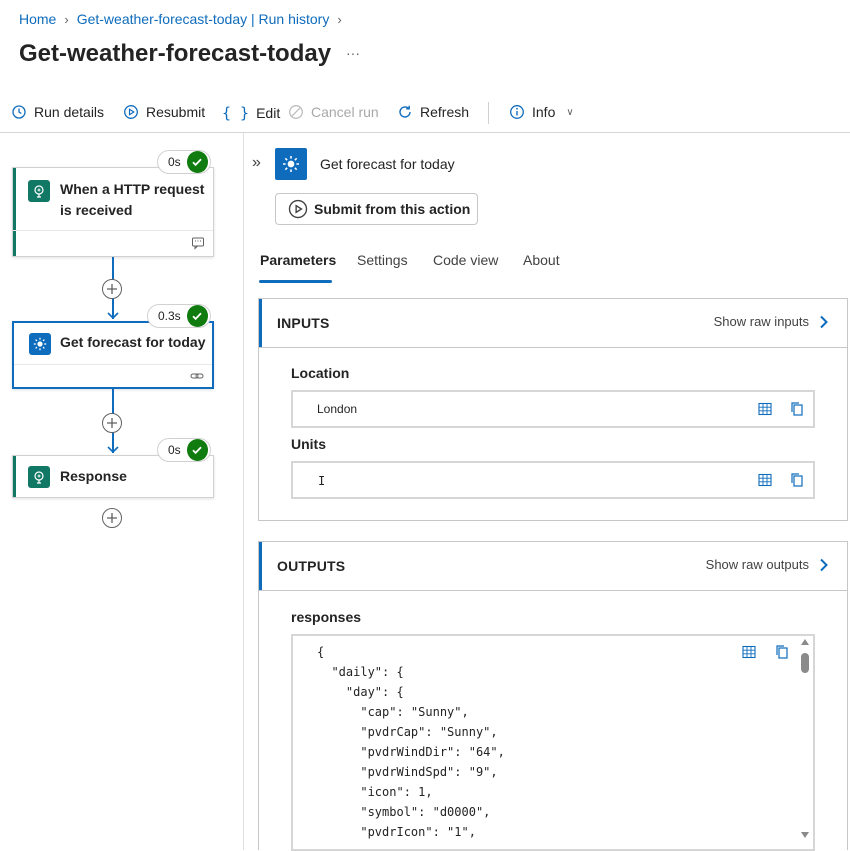 The image size is (850, 851). Describe the element at coordinates (132, 199) in the screenshot. I see `flow-node-label: When a HTTP request is received` at that location.